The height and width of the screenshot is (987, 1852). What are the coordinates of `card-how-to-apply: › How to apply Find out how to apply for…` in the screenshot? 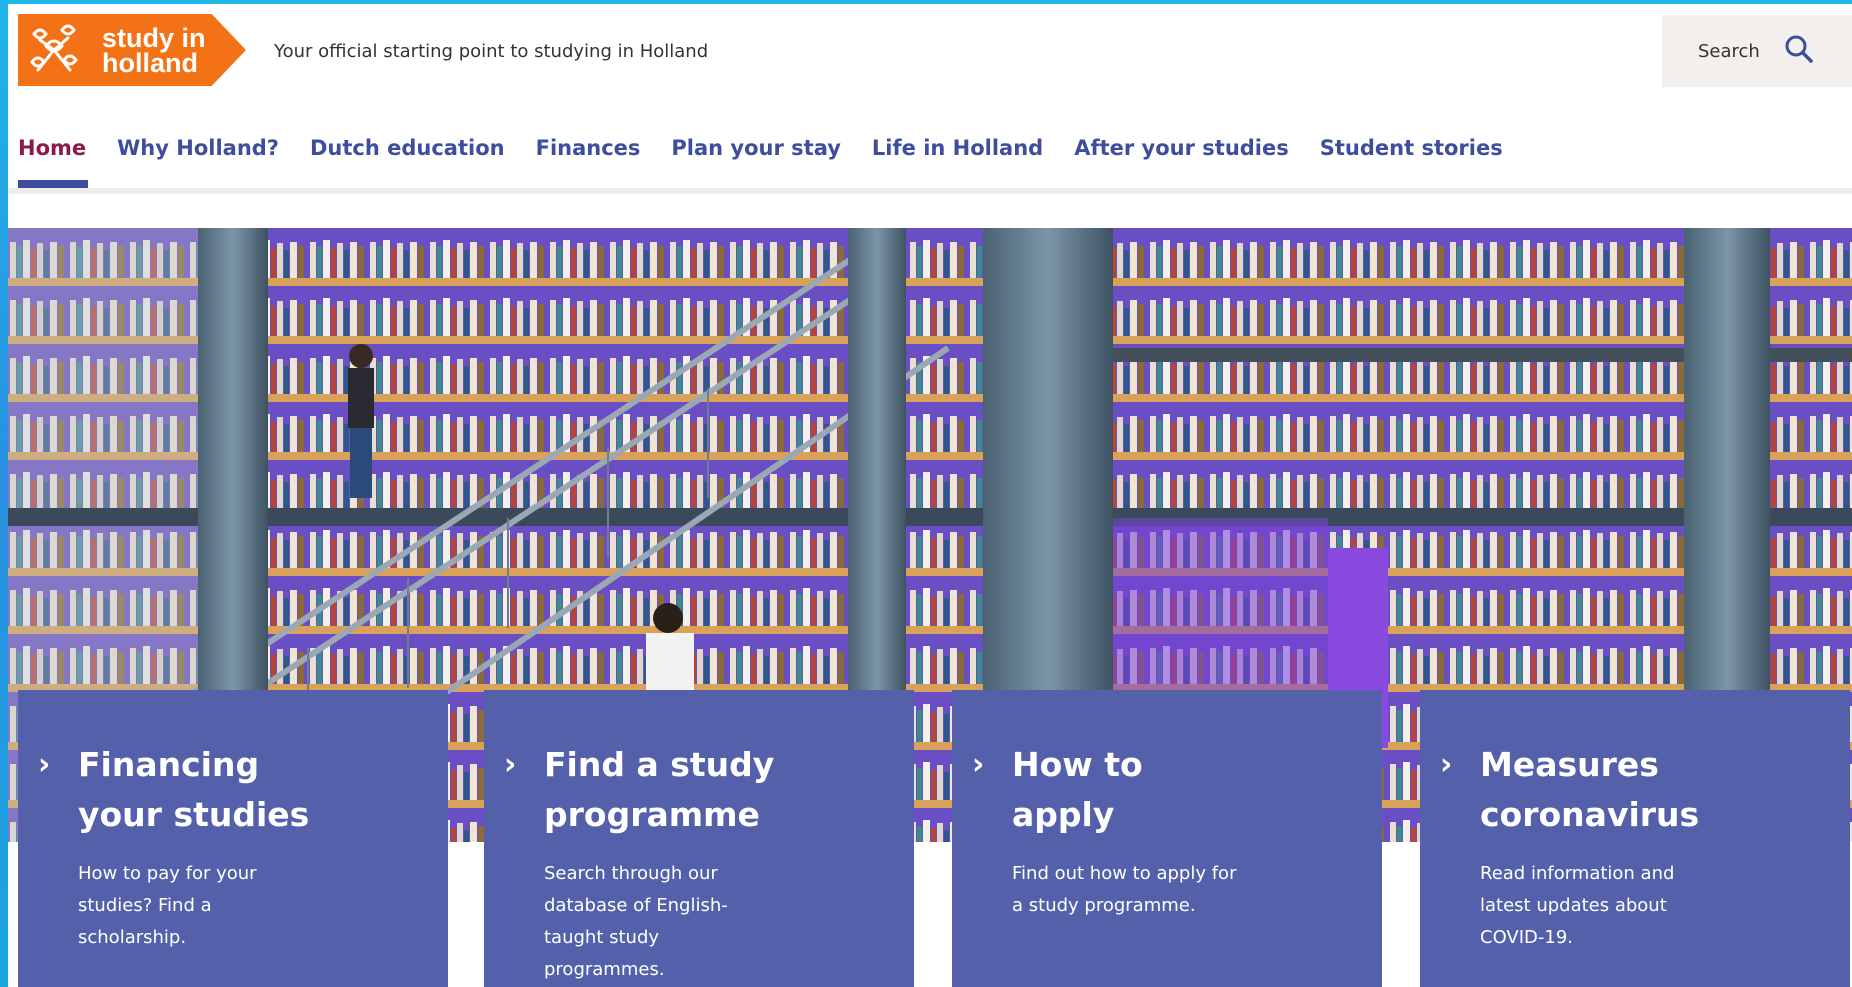 It's located at (1167, 838).